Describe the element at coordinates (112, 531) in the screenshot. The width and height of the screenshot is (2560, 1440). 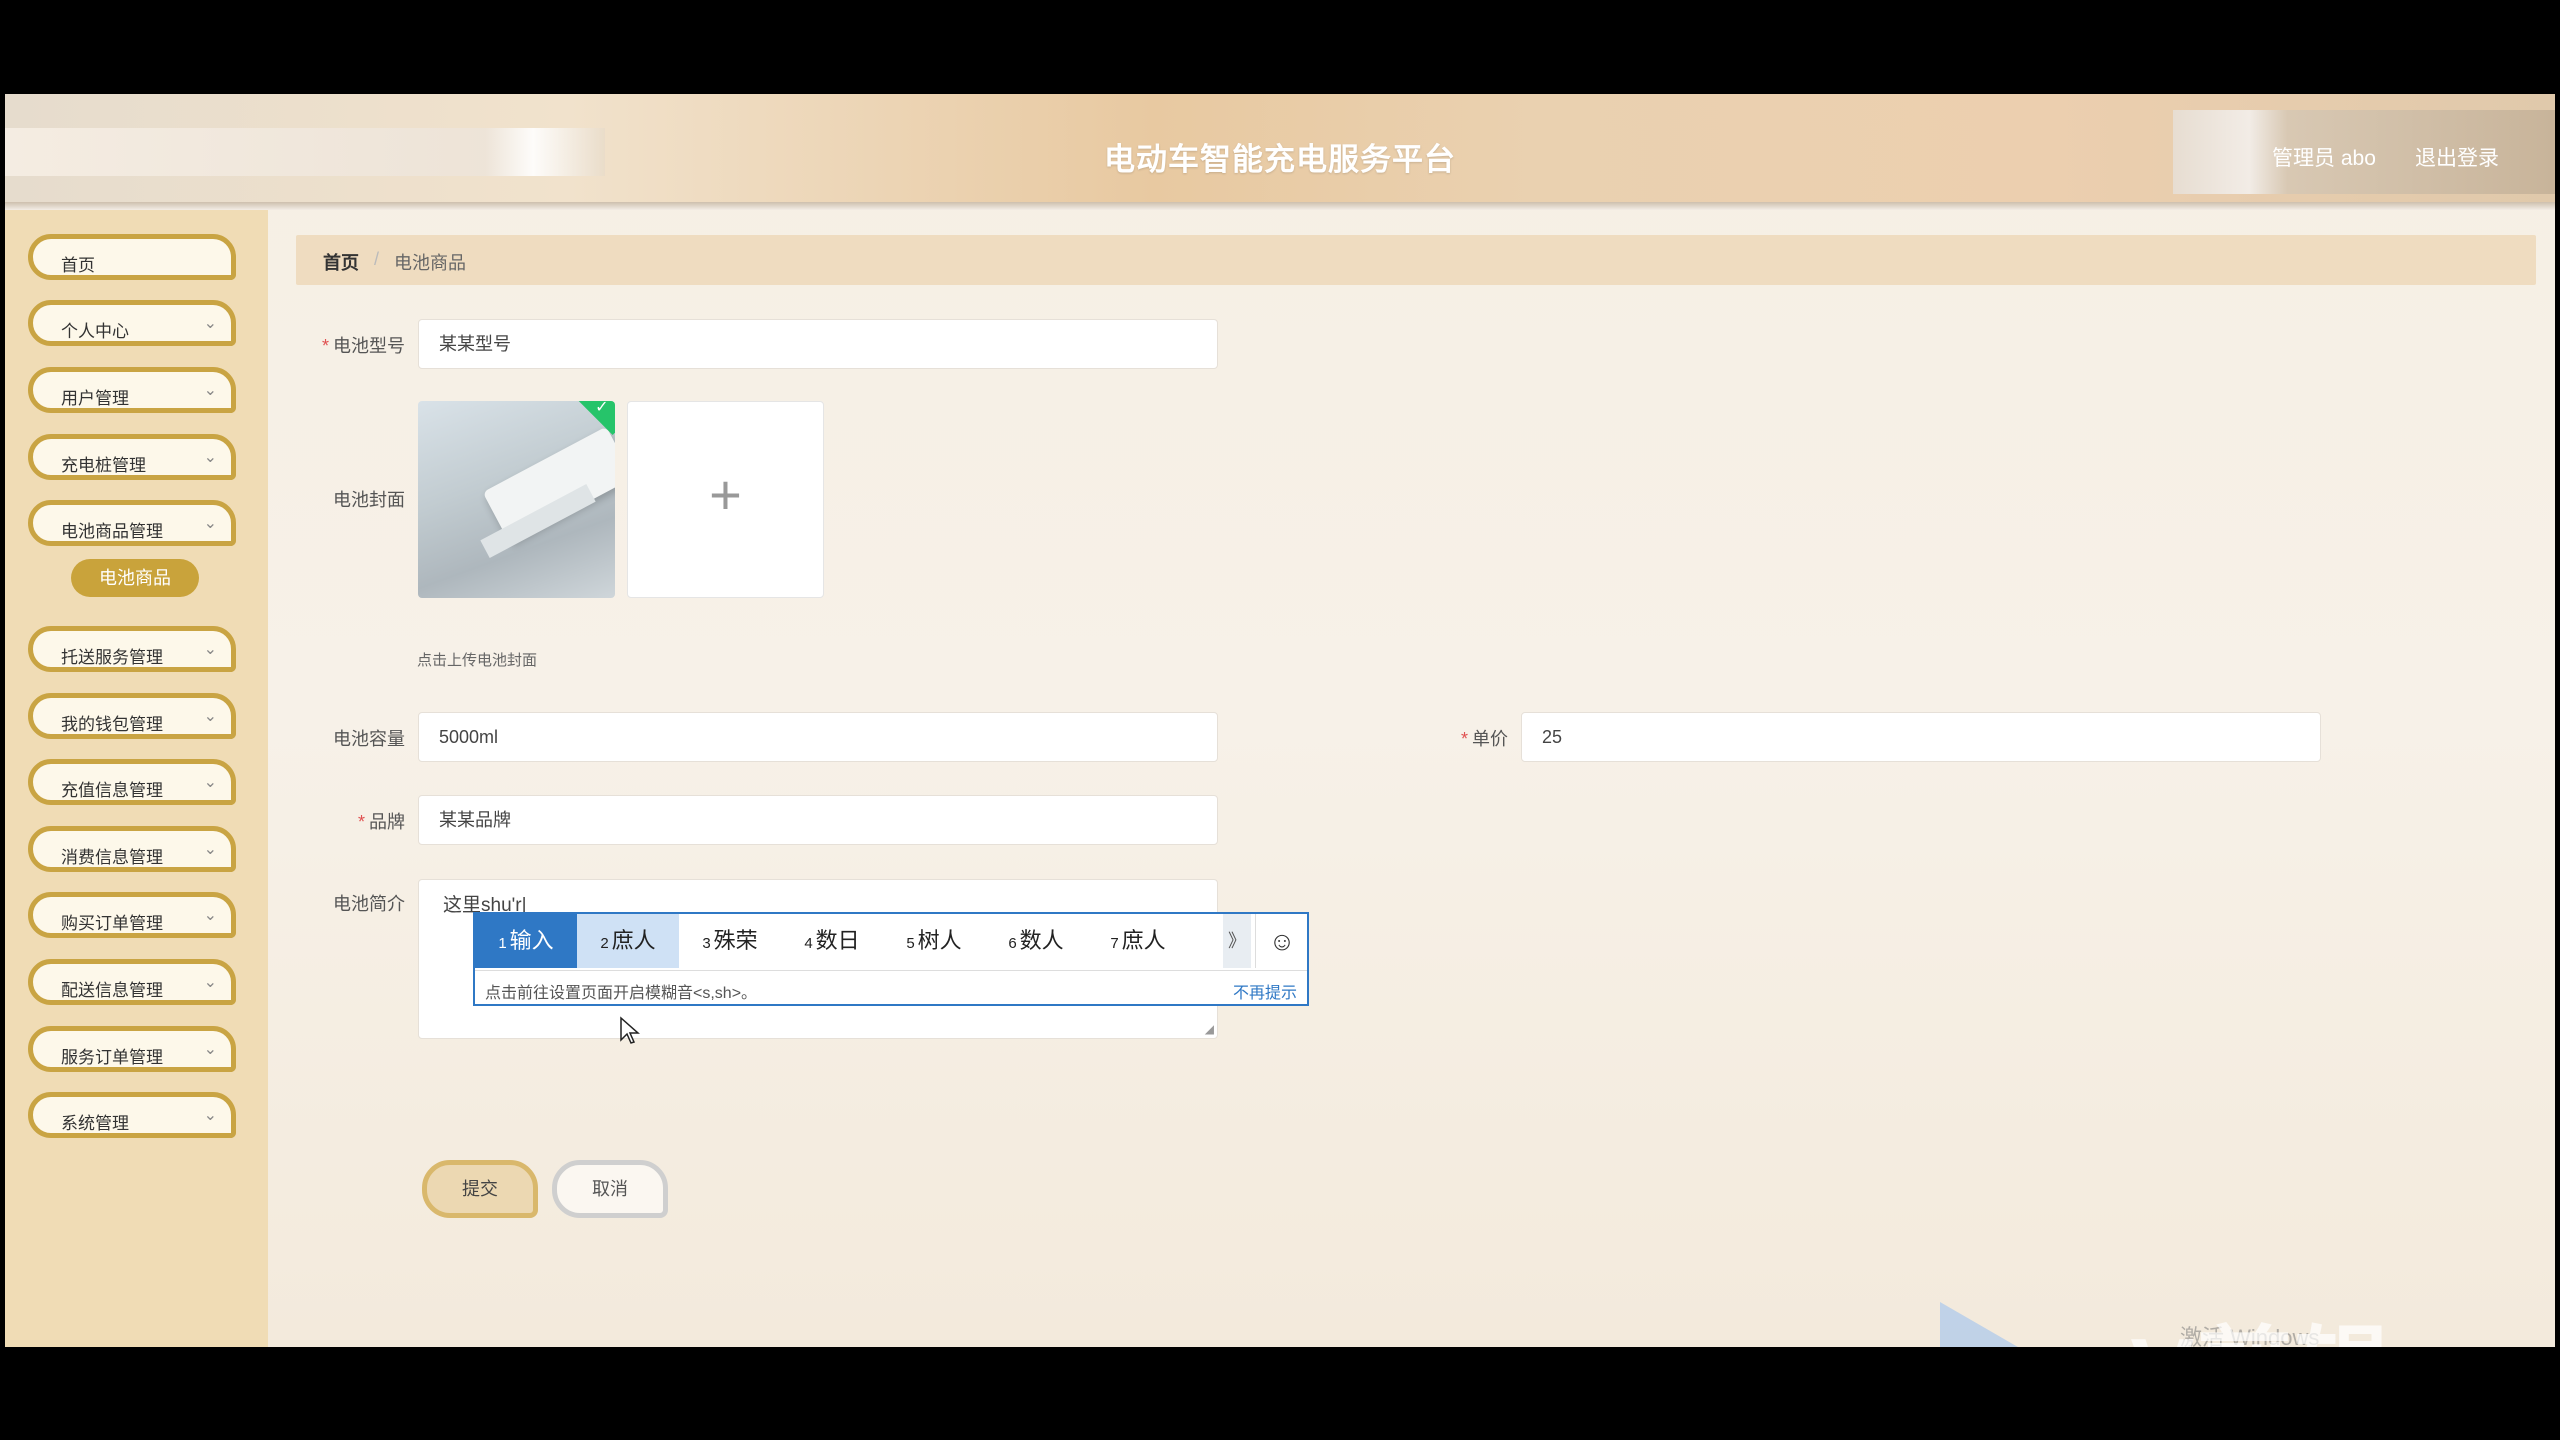
I see `sidebar-item-label: 电池商品管理` at that location.